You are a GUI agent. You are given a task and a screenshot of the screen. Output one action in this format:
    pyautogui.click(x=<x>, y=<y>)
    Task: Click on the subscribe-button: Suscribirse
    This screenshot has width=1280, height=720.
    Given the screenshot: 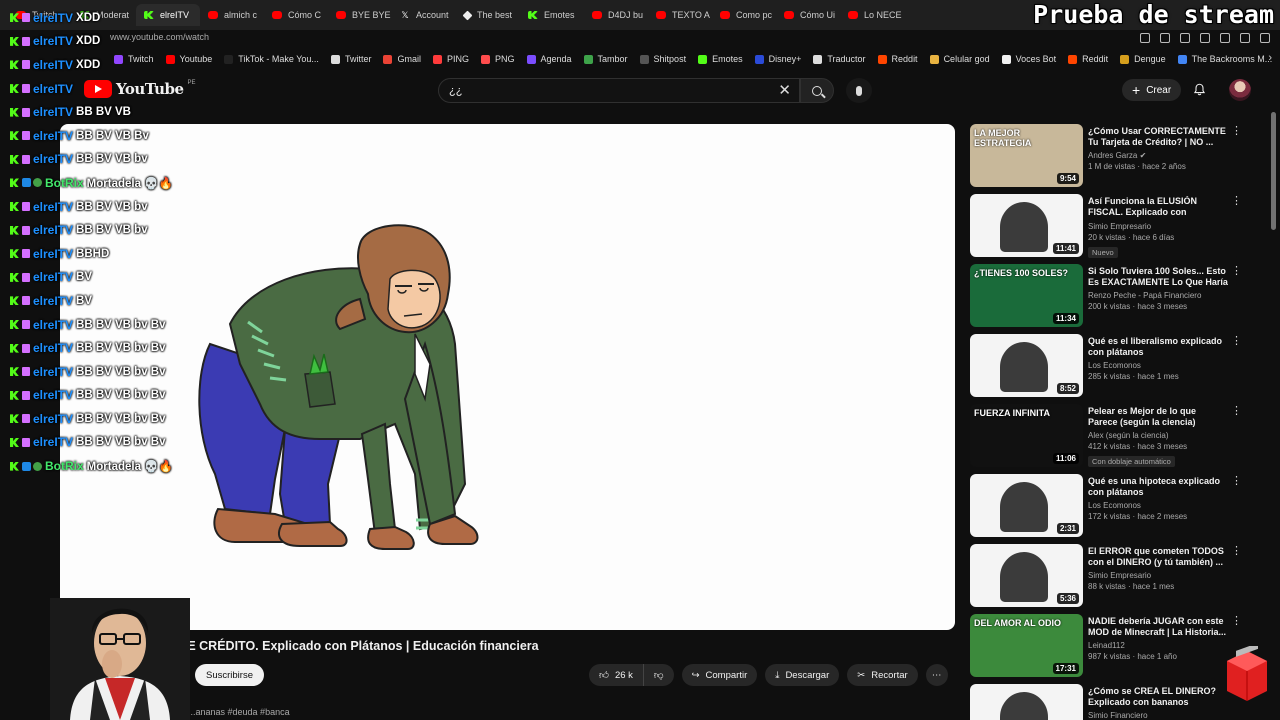 What is the action you would take?
    pyautogui.click(x=229, y=675)
    